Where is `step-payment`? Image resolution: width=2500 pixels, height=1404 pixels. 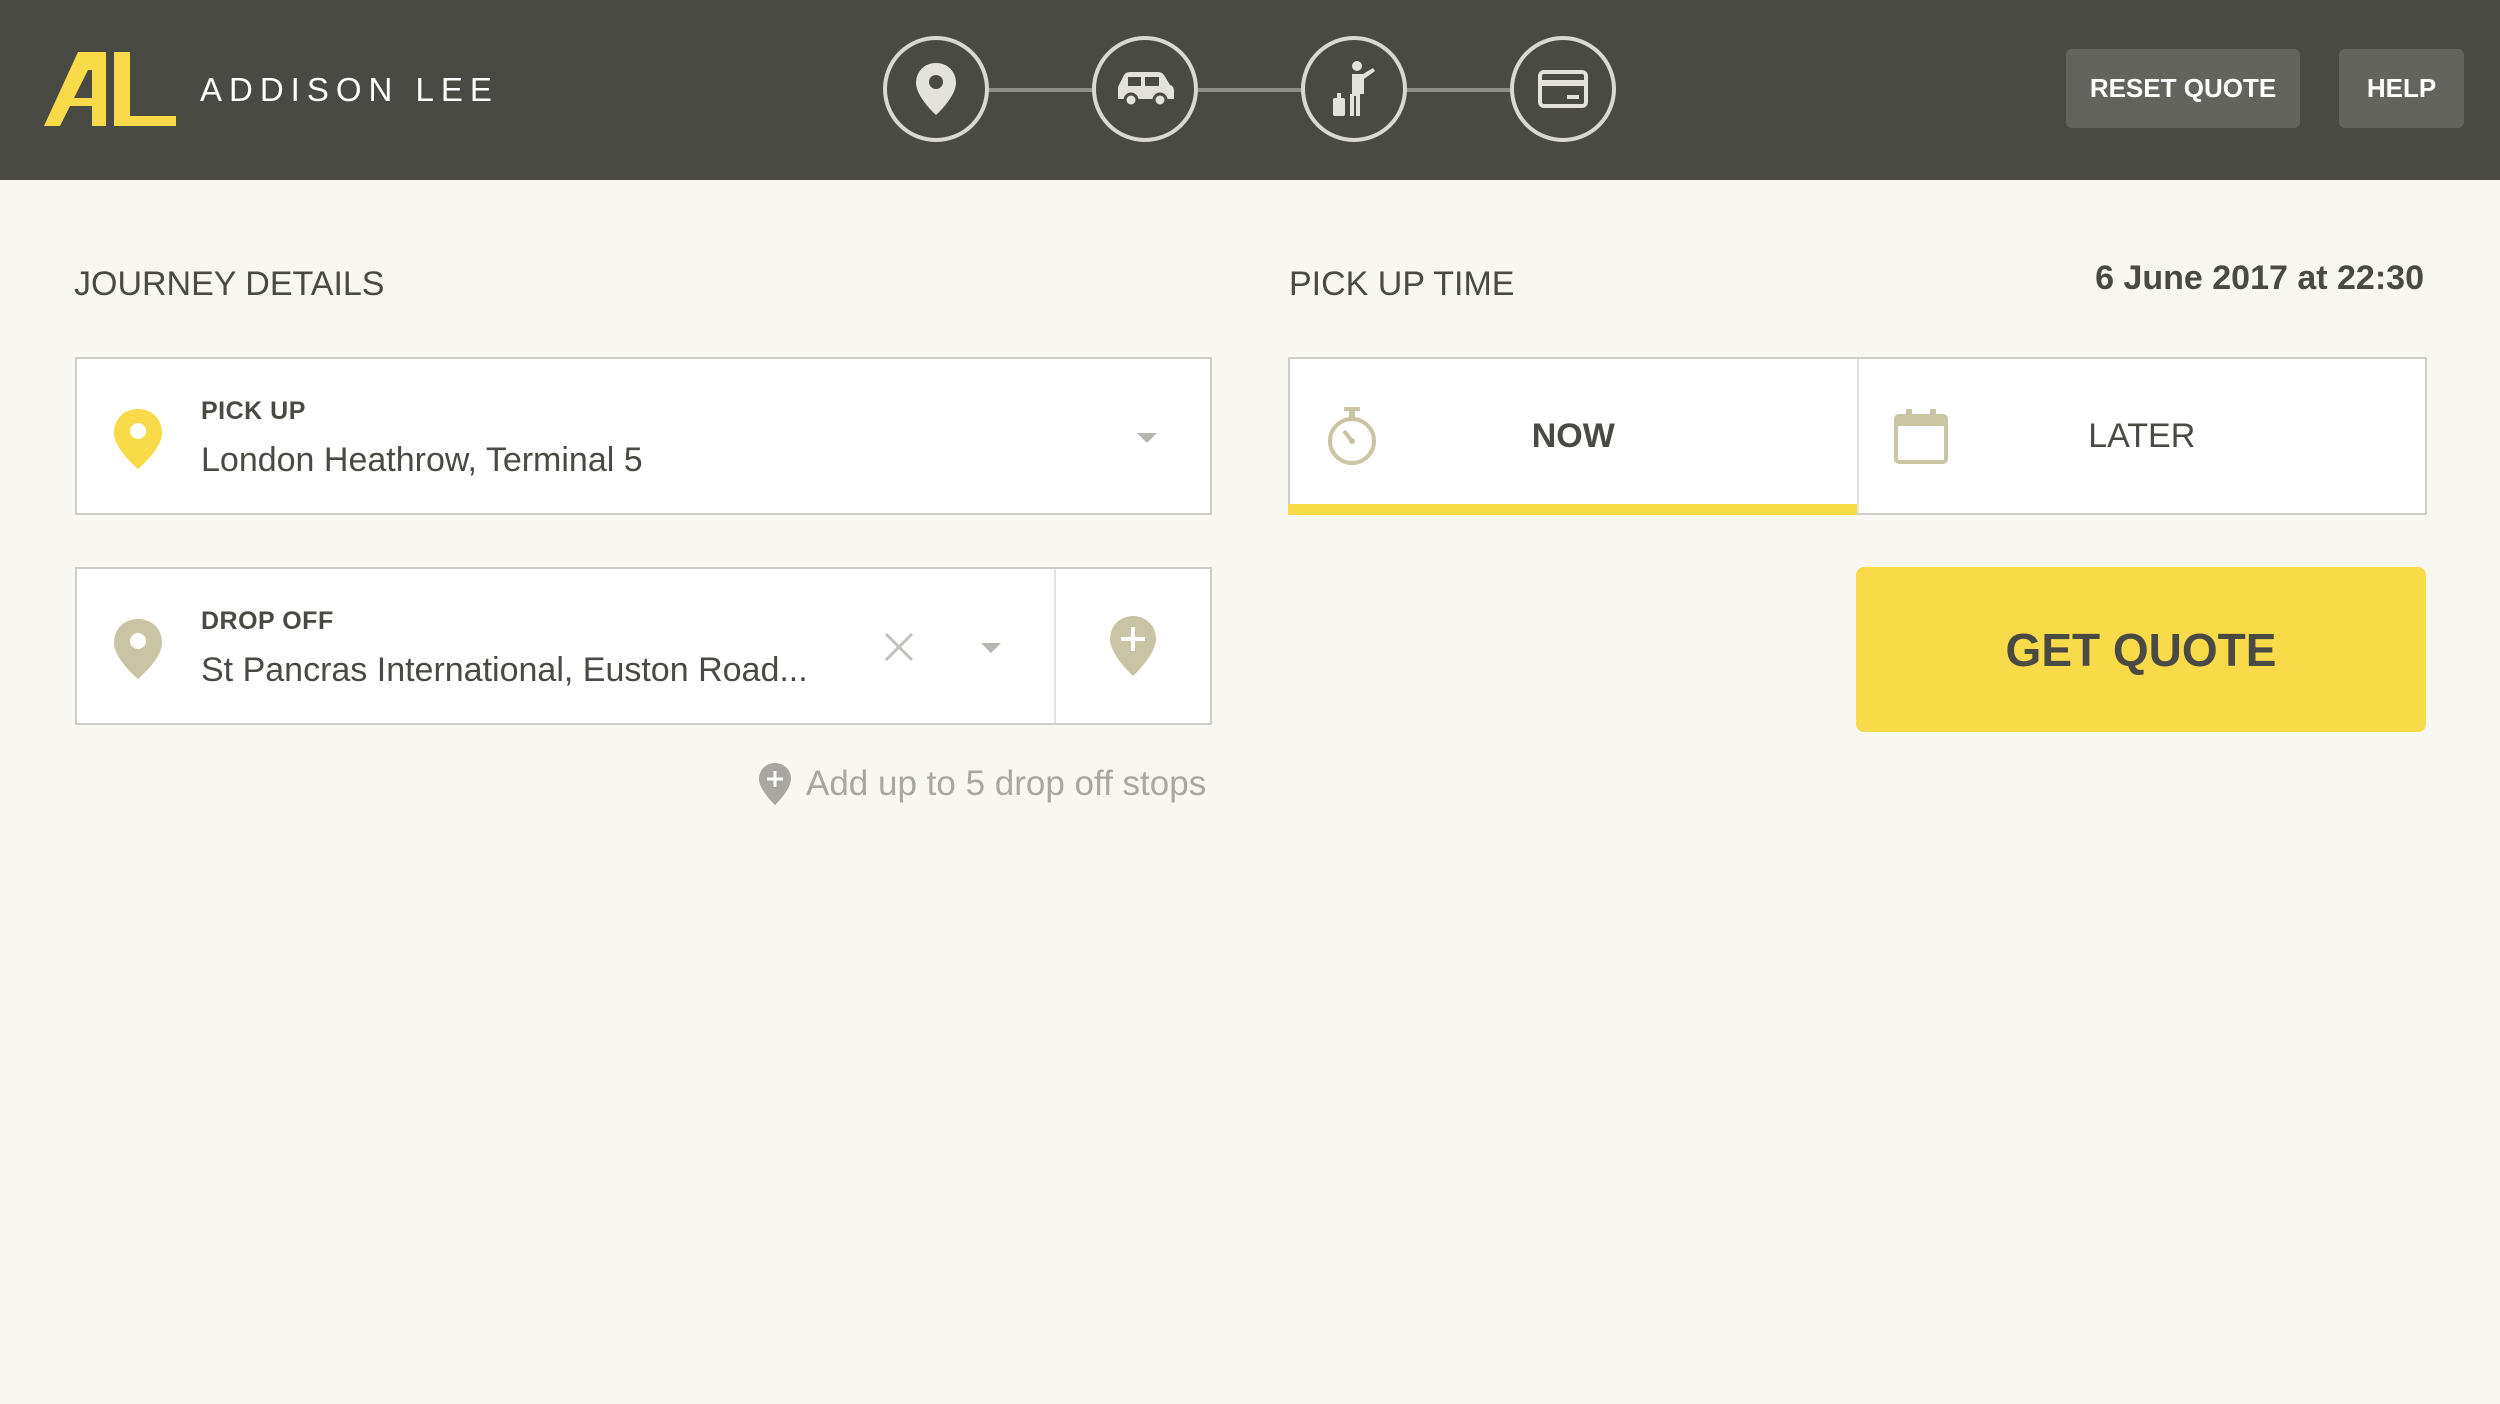
step-payment is located at coordinates (1563, 89).